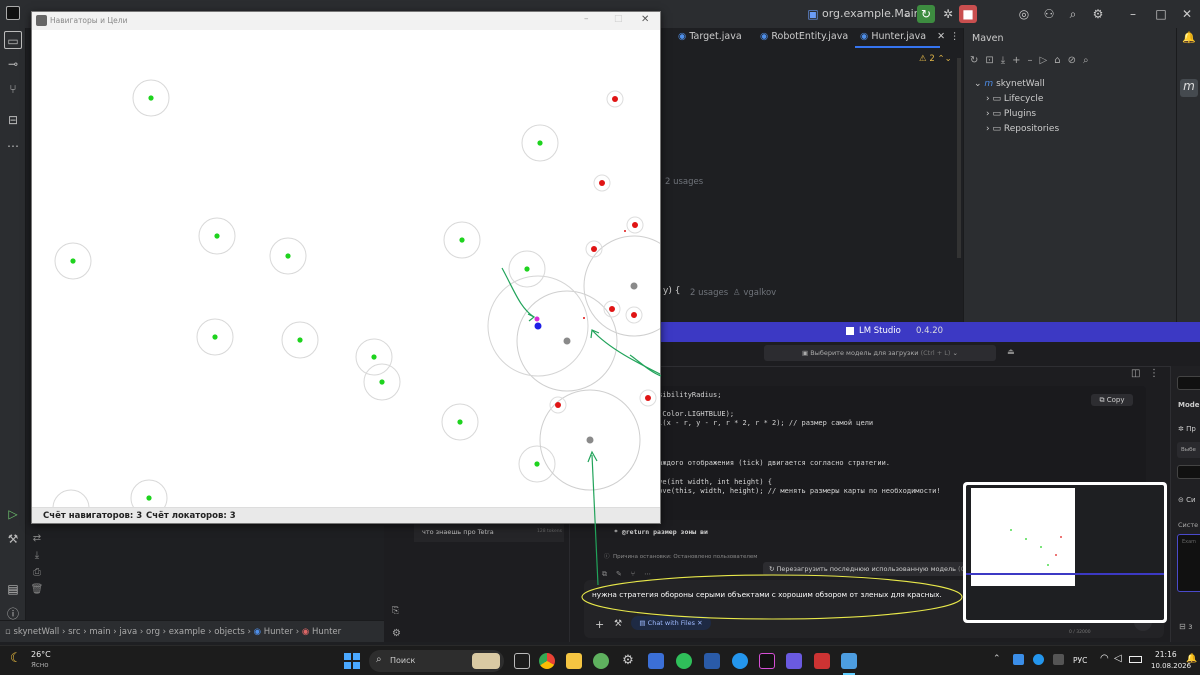 This screenshot has width=1200, height=675. I want to click on more-message-icon: ⋯, so click(652, 574).